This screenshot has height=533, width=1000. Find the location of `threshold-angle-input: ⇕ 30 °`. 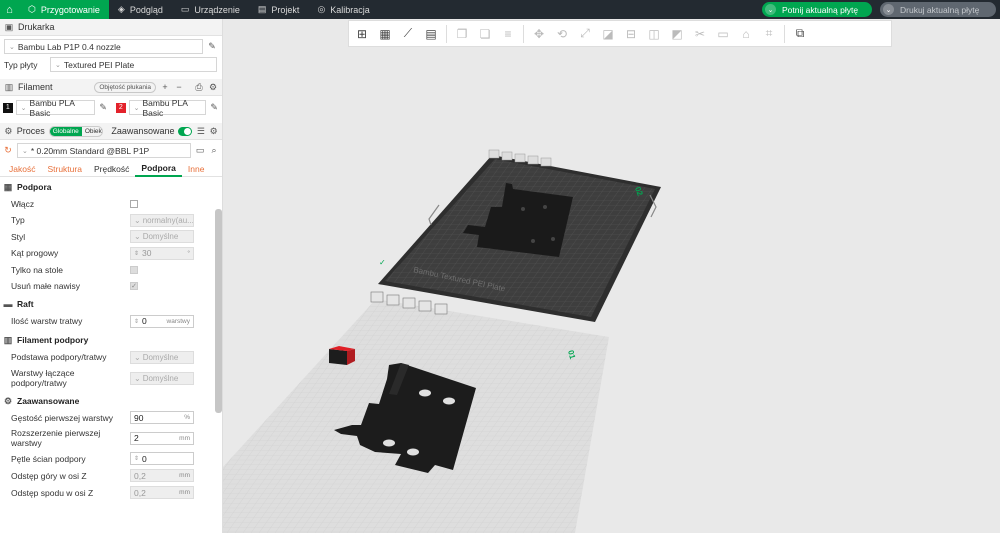

threshold-angle-input: ⇕ 30 ° is located at coordinates (162, 253).